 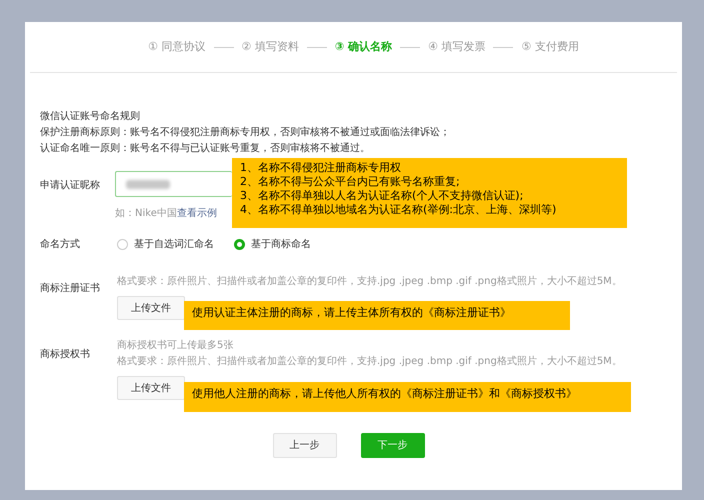 I want to click on field-label: 命名方式, so click(x=60, y=245).